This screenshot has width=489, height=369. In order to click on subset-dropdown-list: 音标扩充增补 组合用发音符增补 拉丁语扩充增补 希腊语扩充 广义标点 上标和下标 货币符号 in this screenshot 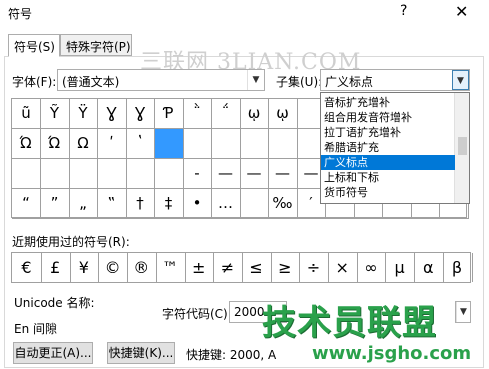, I will do `click(395, 148)`.